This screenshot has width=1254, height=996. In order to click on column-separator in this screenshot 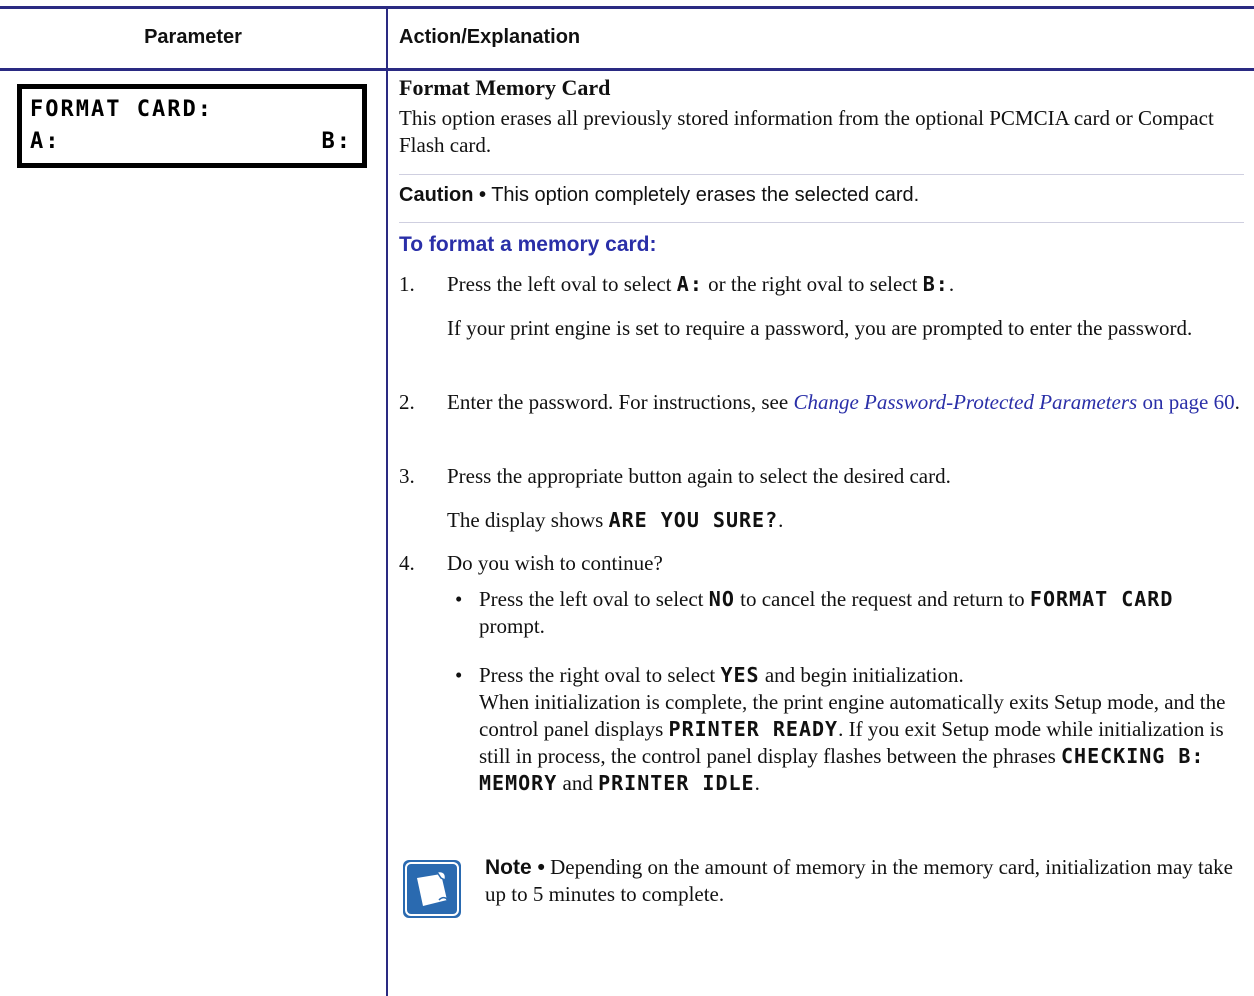, I will do `click(387, 501)`.